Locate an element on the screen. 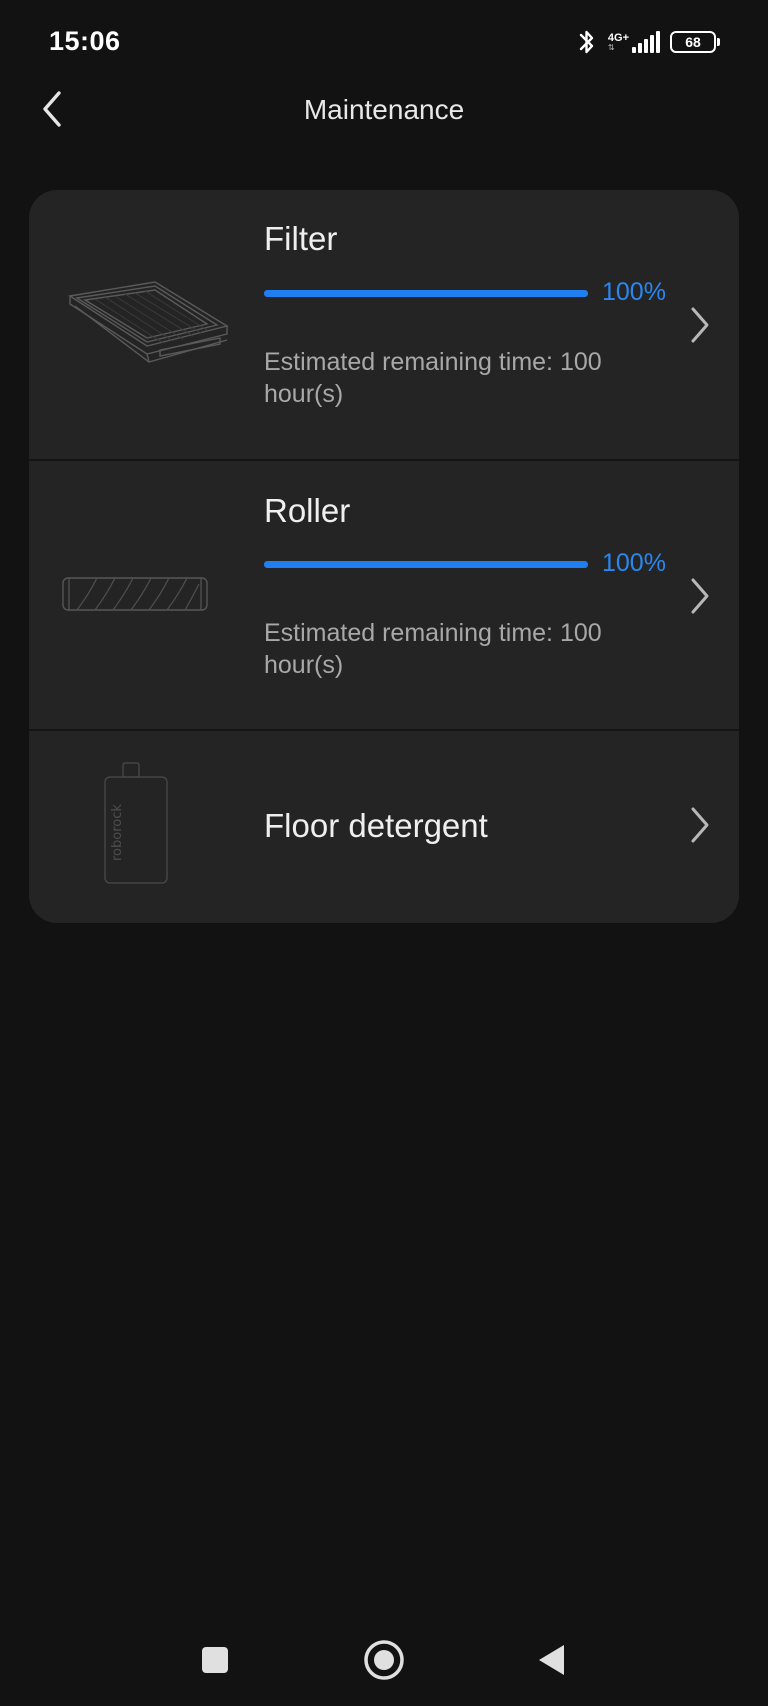 This screenshot has width=768, height=1706. page-title: Maintenance is located at coordinates (384, 109).